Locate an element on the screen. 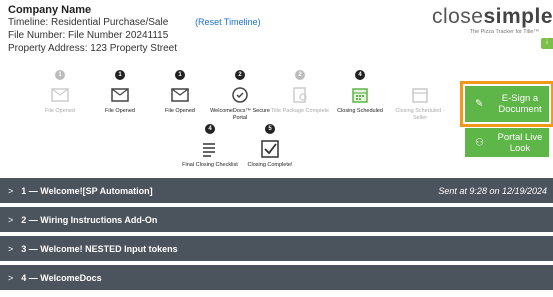  accordion-title: 2 — Wiring Instructions Add-On is located at coordinates (89, 219).